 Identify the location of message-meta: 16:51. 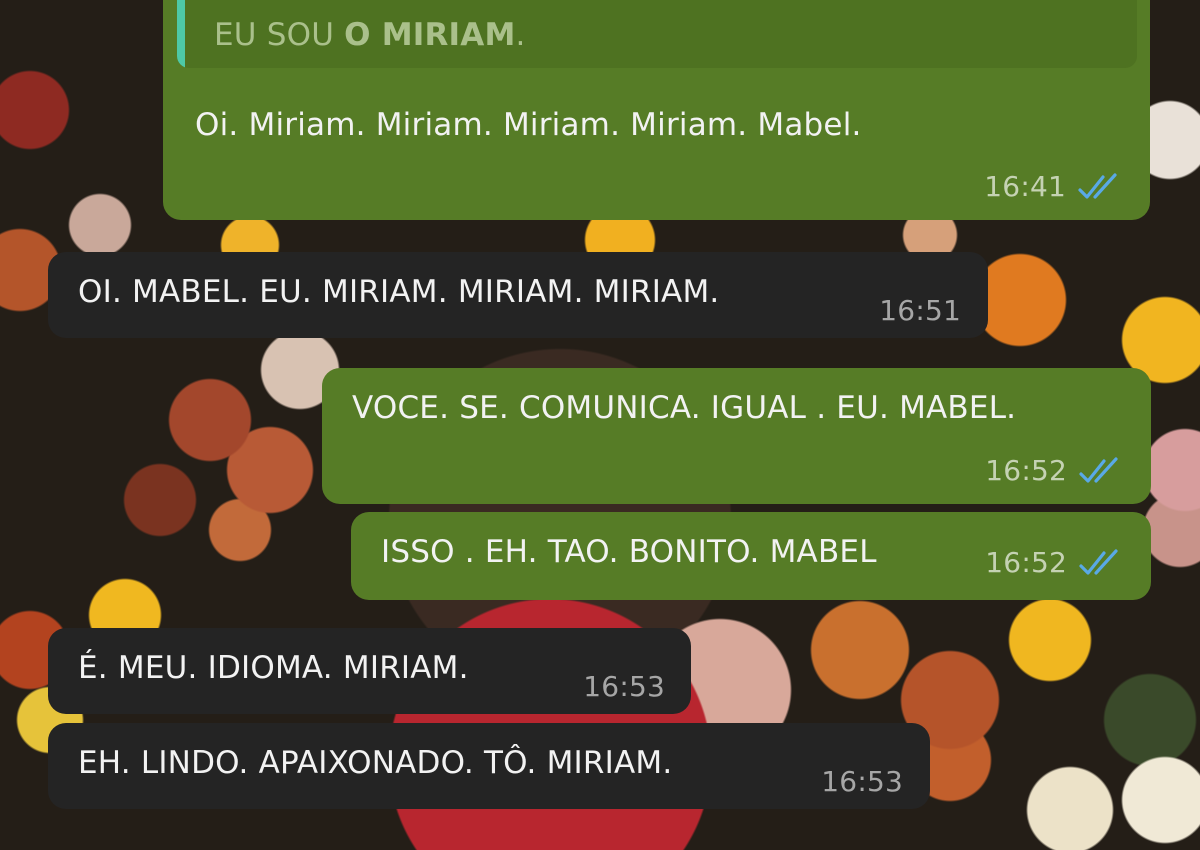
(920, 310).